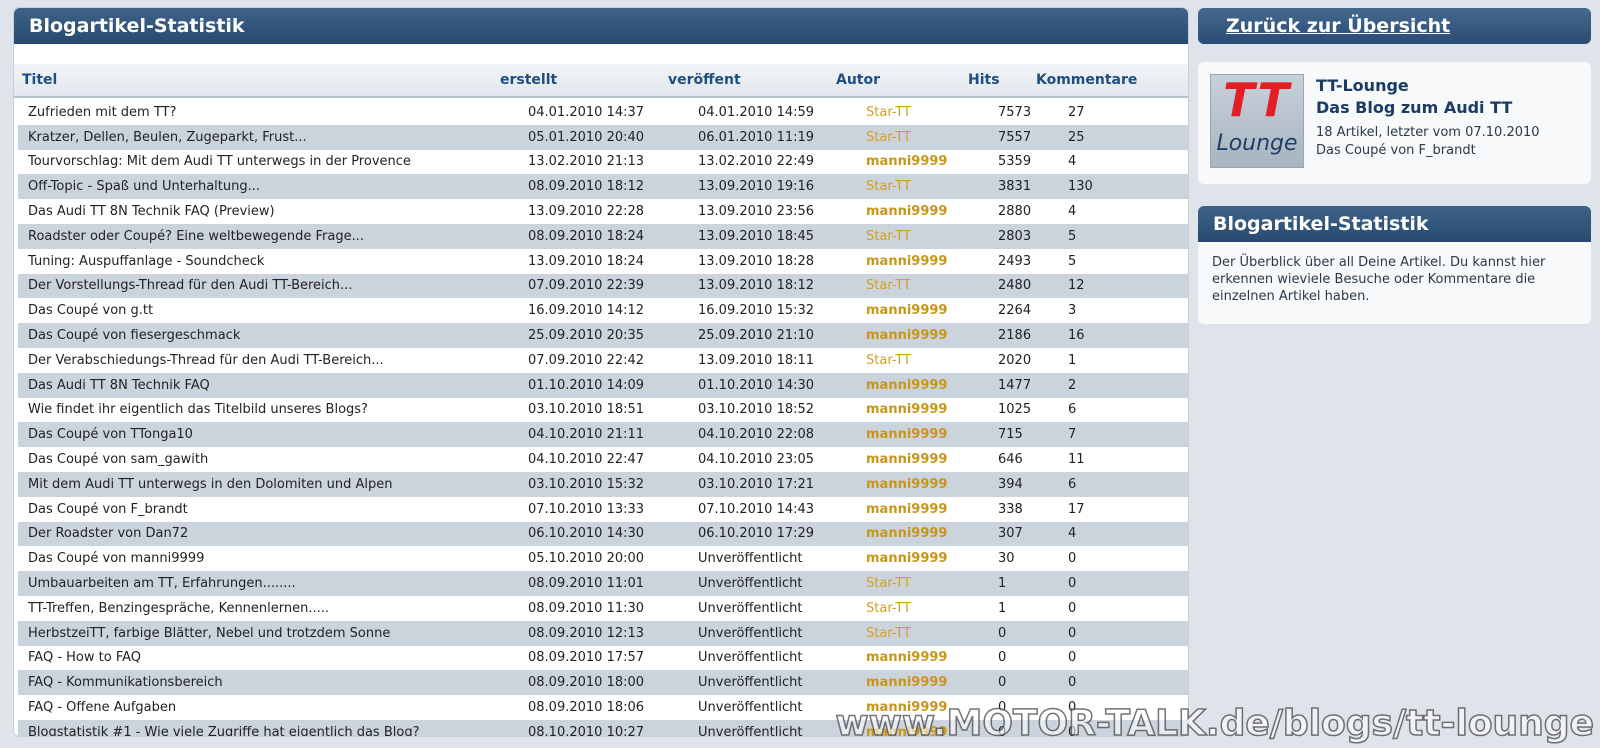 The image size is (1600, 748). I want to click on article-title-link: Das Coupé von TTonga10, so click(273, 434).